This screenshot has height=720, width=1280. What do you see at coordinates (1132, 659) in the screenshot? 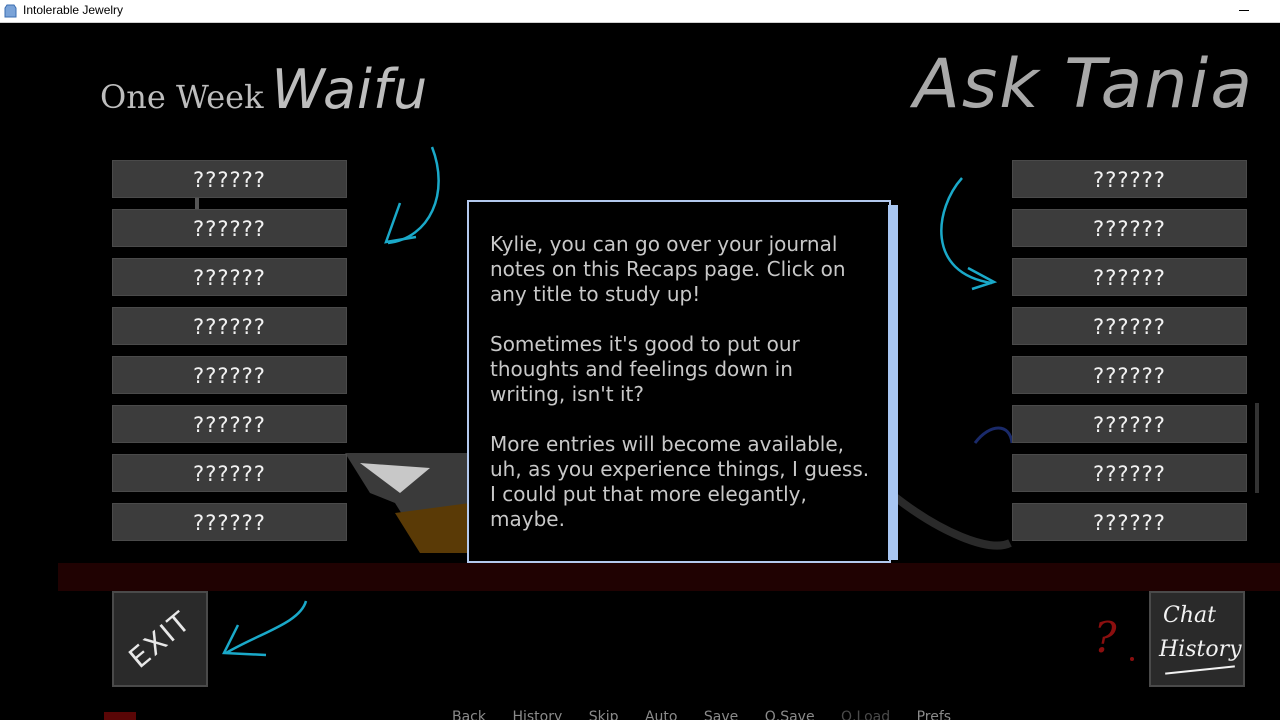
I see `help-dot` at bounding box center [1132, 659].